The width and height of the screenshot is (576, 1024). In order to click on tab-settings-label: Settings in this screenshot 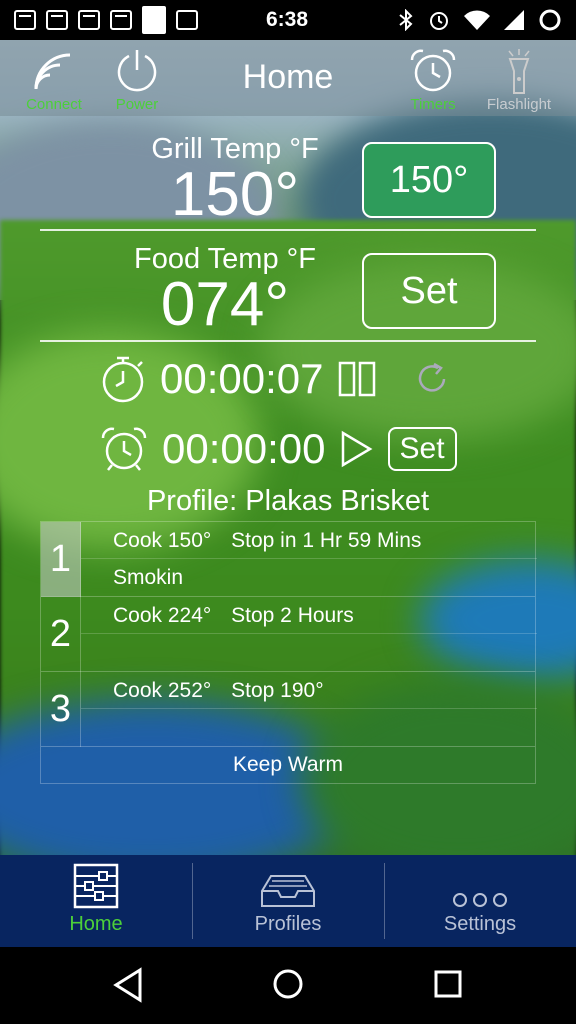, I will do `click(480, 924)`.